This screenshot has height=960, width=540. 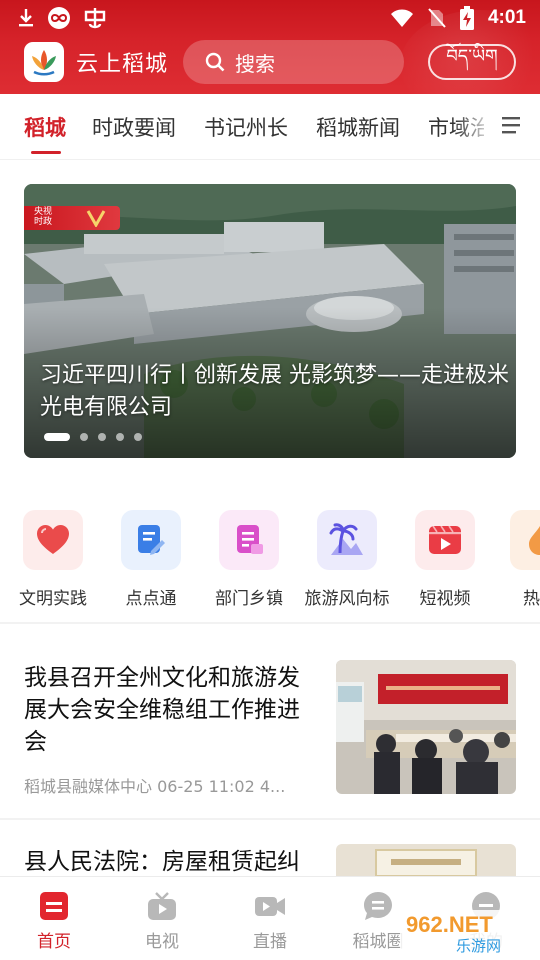 What do you see at coordinates (531, 598) in the screenshot?
I see `shortcut-label: 热门` at bounding box center [531, 598].